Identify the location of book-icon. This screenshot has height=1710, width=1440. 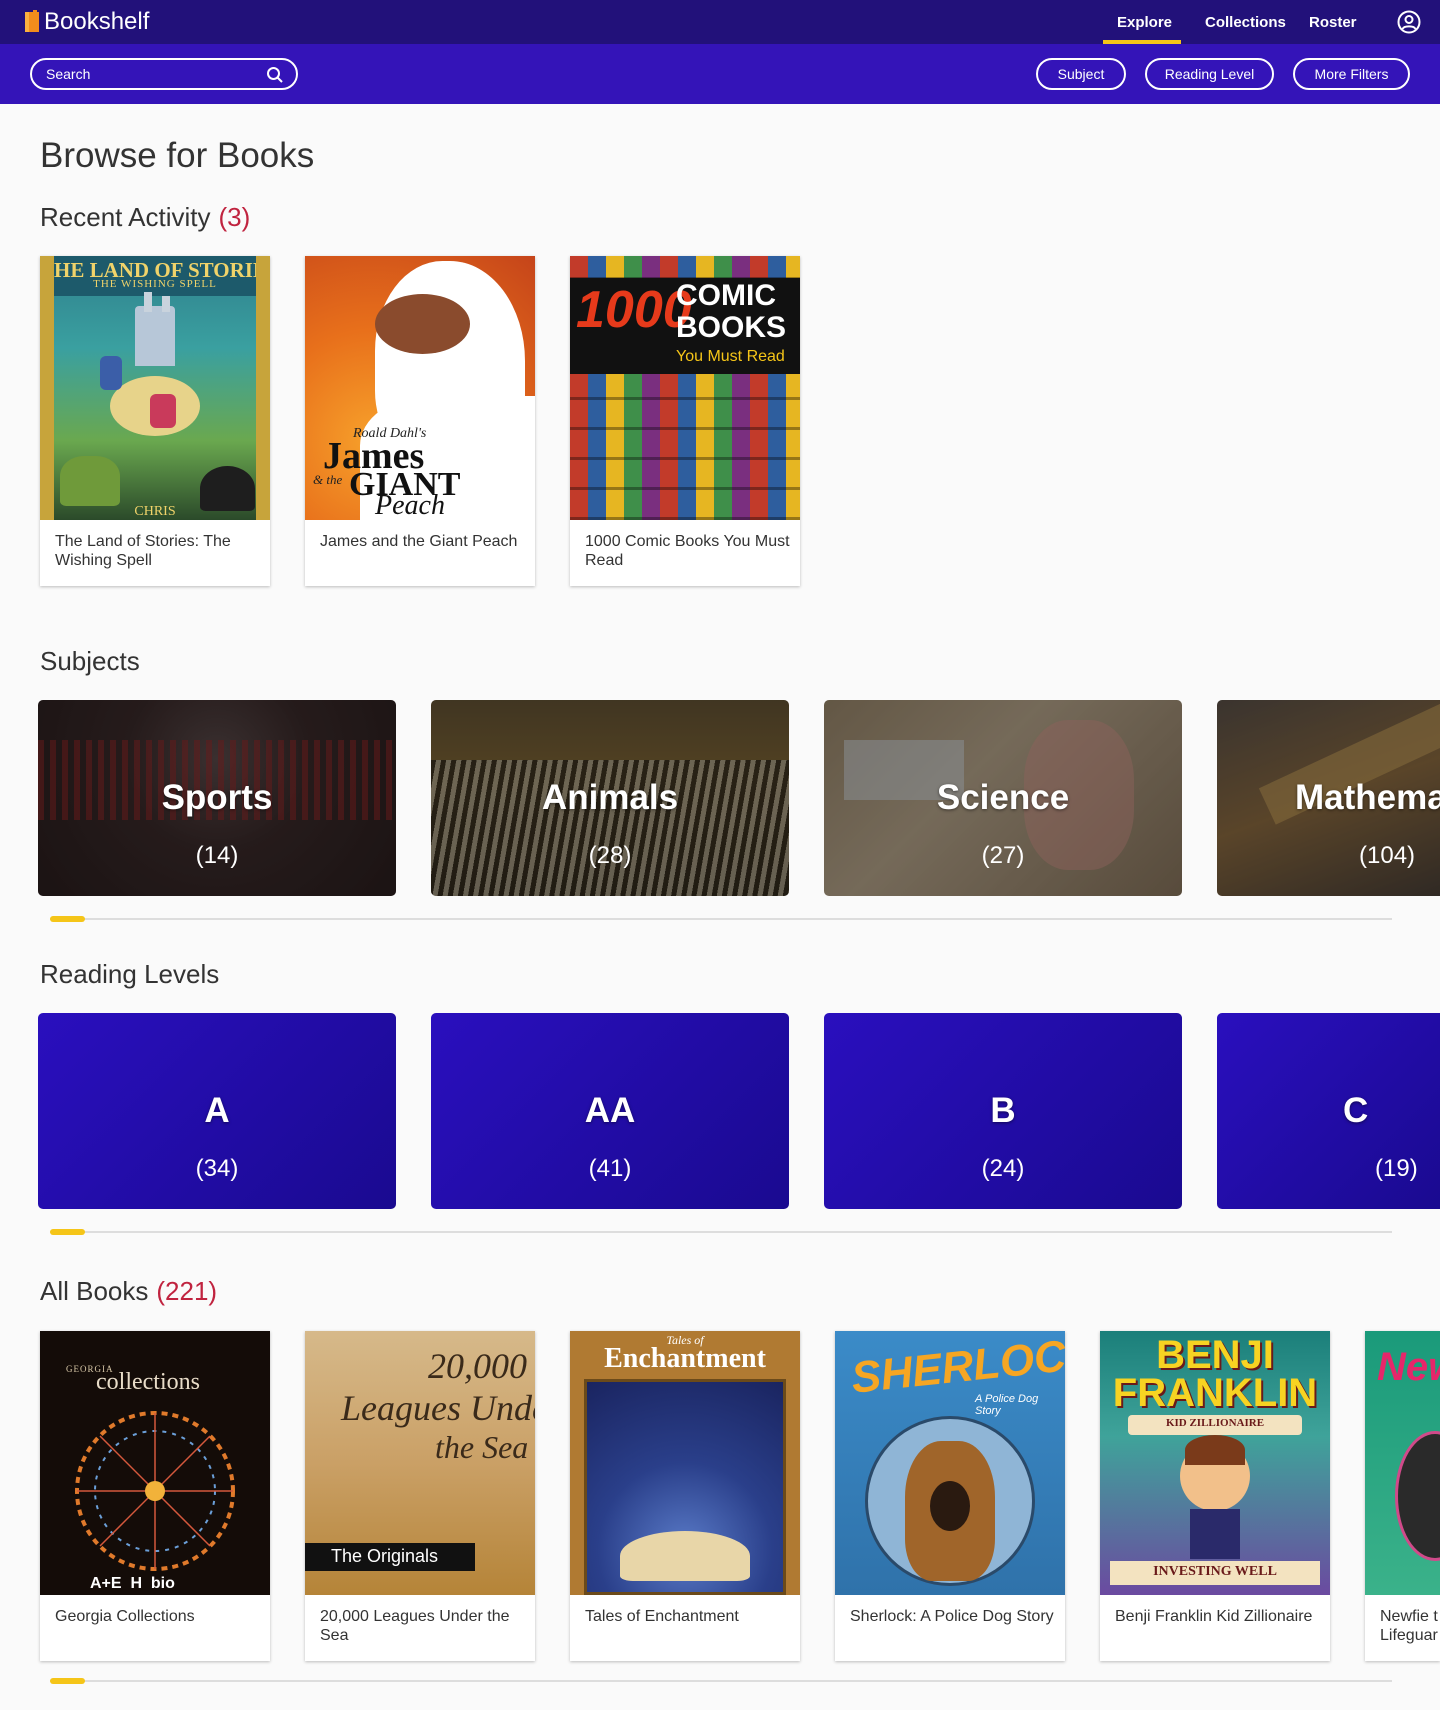
(32, 21).